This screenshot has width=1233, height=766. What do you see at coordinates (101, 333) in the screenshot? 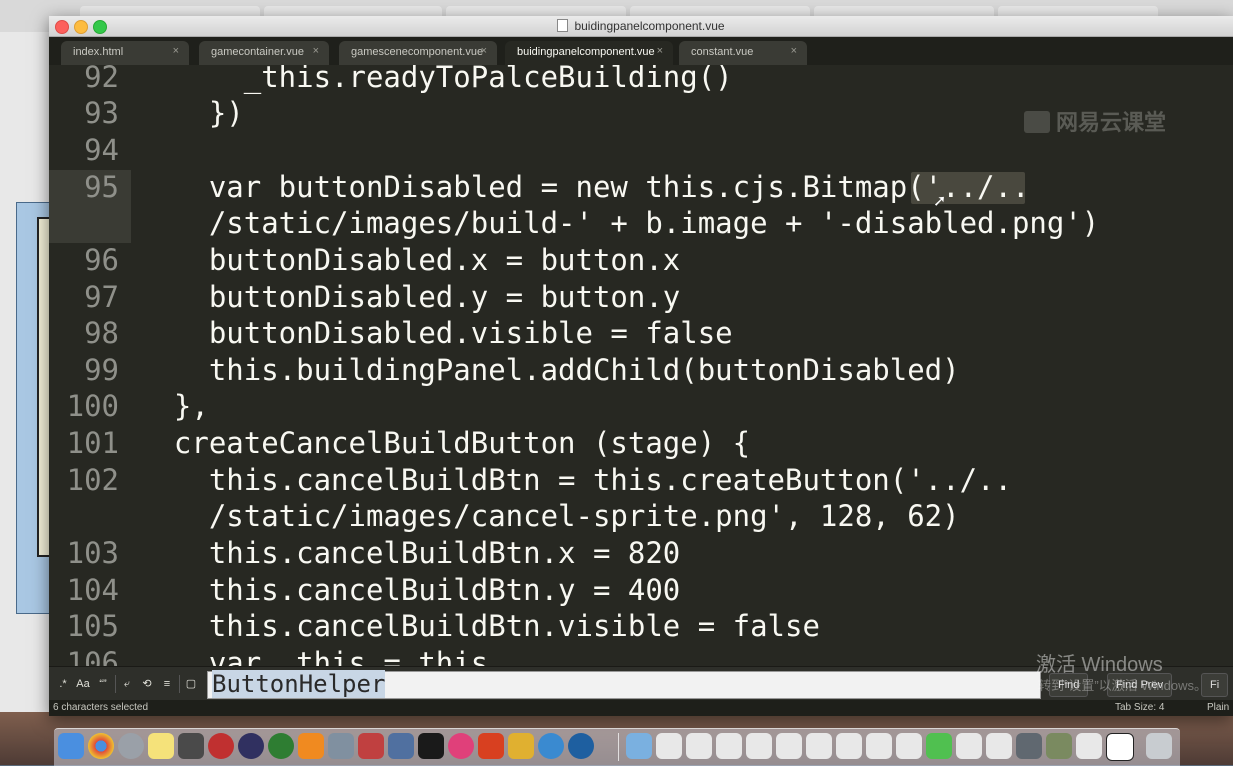
I see `line-number: 98` at bounding box center [101, 333].